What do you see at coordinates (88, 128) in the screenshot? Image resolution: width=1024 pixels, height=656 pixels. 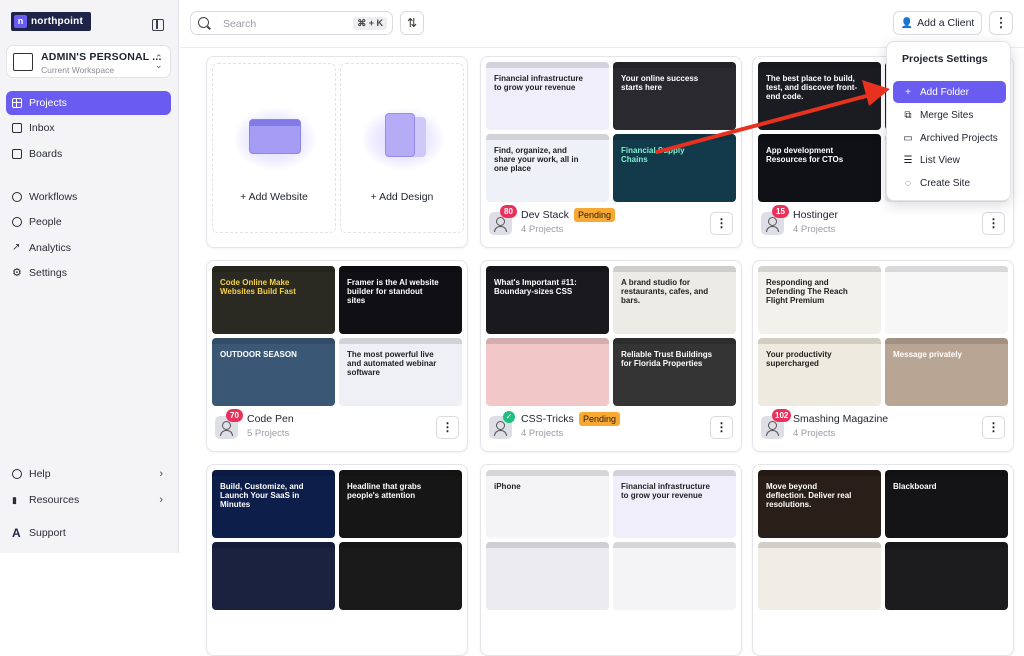 I see `sidebar-item-inbox: Inbox` at bounding box center [88, 128].